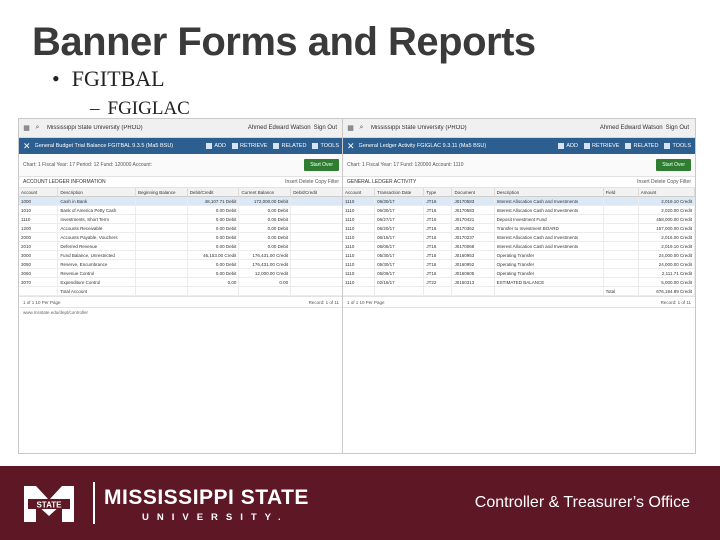 The image size is (720, 540). I want to click on university-name: MISSISSIPPI STATE, so click(206, 498).